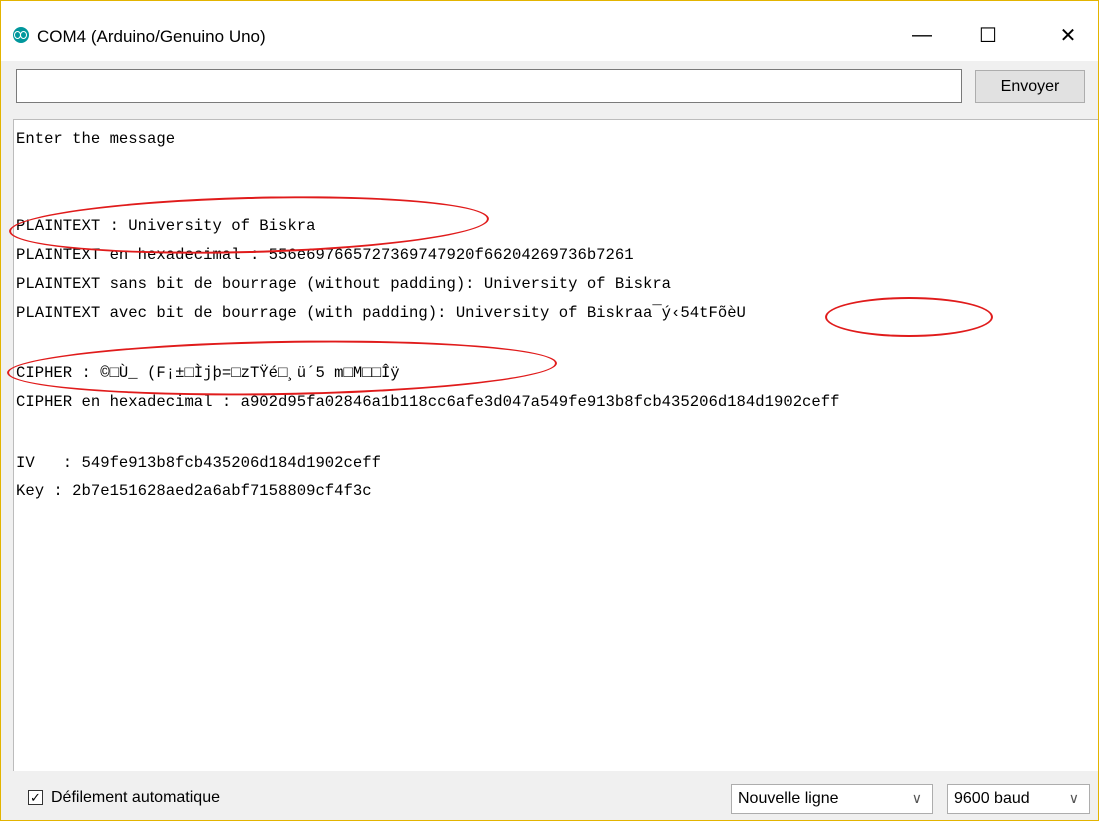 Image resolution: width=1099 pixels, height=821 pixels. Describe the element at coordinates (135, 798) in the screenshot. I see `autoscroll-label: Défilement automatique` at that location.